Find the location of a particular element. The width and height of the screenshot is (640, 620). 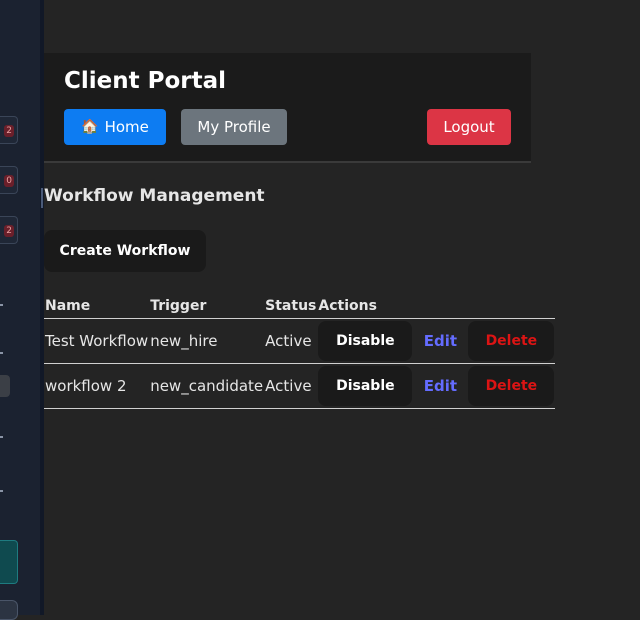

focus-indicator is located at coordinates (42, 198).